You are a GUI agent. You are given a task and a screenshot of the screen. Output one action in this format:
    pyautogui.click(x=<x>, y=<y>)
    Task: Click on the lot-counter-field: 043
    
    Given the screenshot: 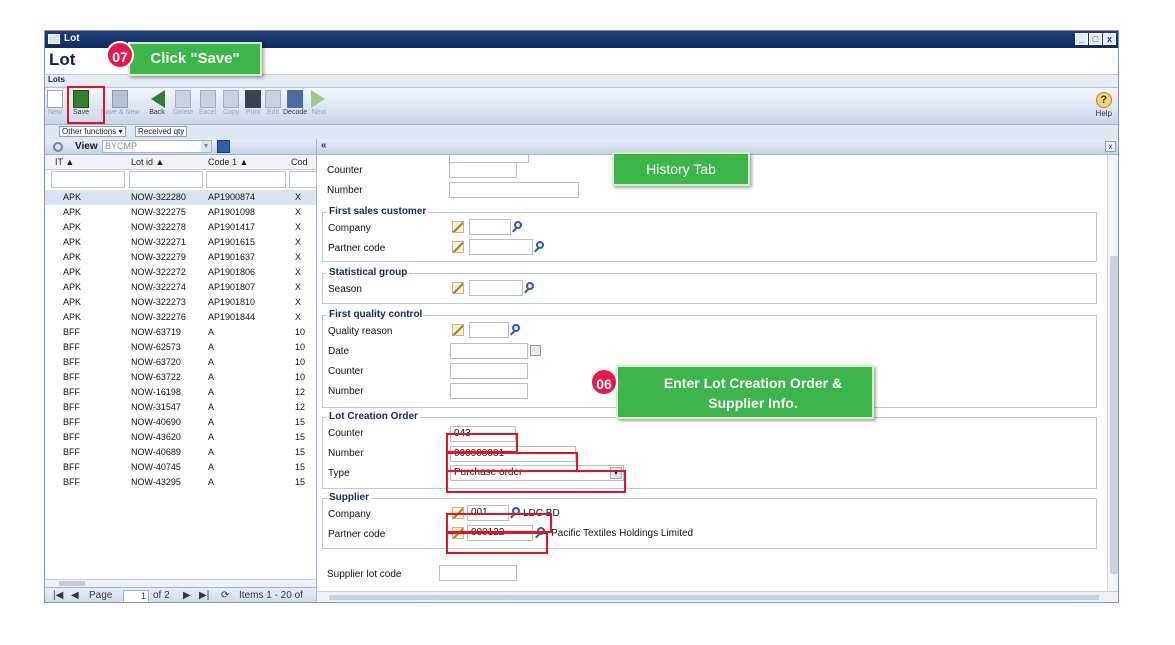 What is the action you would take?
    pyautogui.click(x=483, y=434)
    